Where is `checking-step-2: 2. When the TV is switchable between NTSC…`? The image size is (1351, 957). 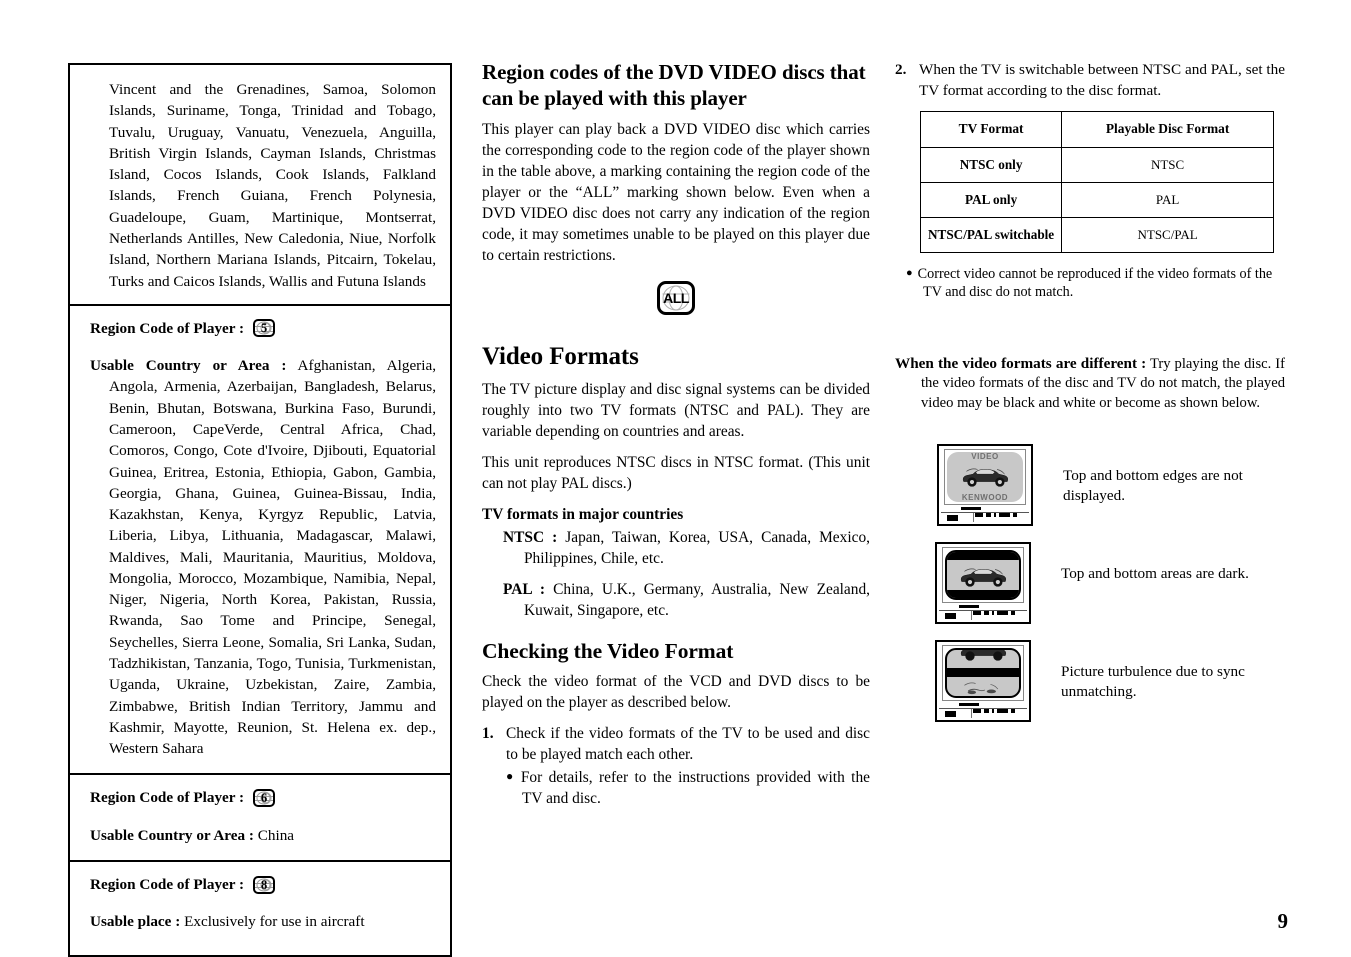
checking-step-2: 2. When the TV is switchable between NTSC… is located at coordinates (1090, 80).